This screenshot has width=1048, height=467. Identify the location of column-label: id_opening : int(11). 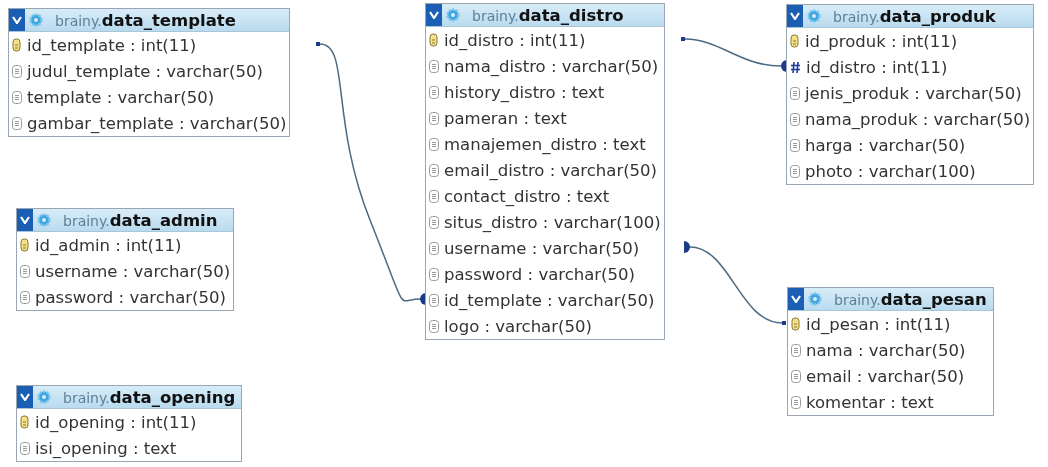
(116, 422).